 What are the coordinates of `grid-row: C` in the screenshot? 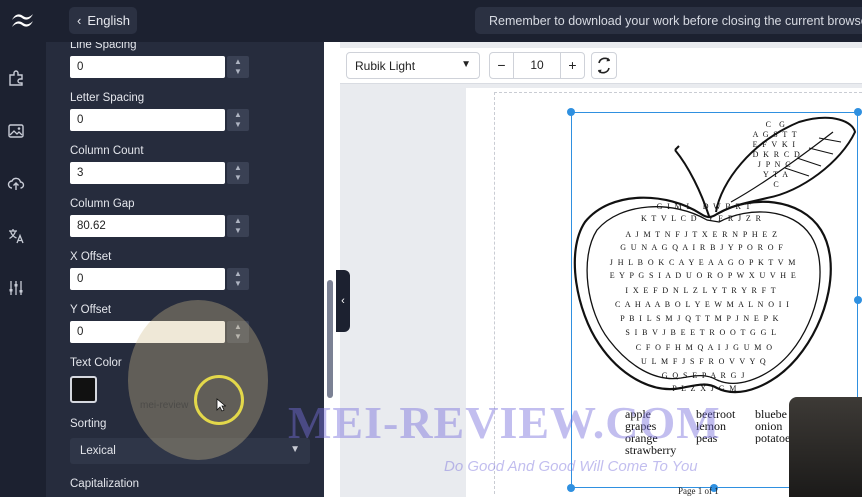 It's located at (777, 184).